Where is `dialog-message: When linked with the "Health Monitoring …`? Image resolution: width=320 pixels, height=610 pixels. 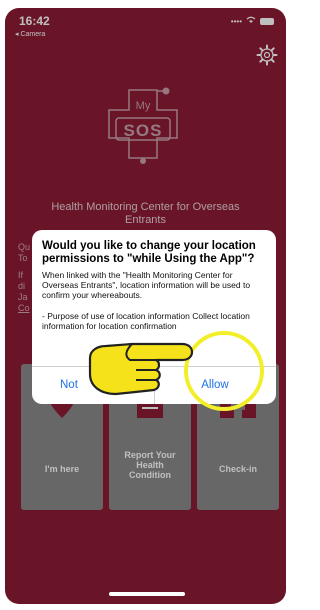
dialog-message: When linked with the "Health Monitoring … is located at coordinates (146, 285).